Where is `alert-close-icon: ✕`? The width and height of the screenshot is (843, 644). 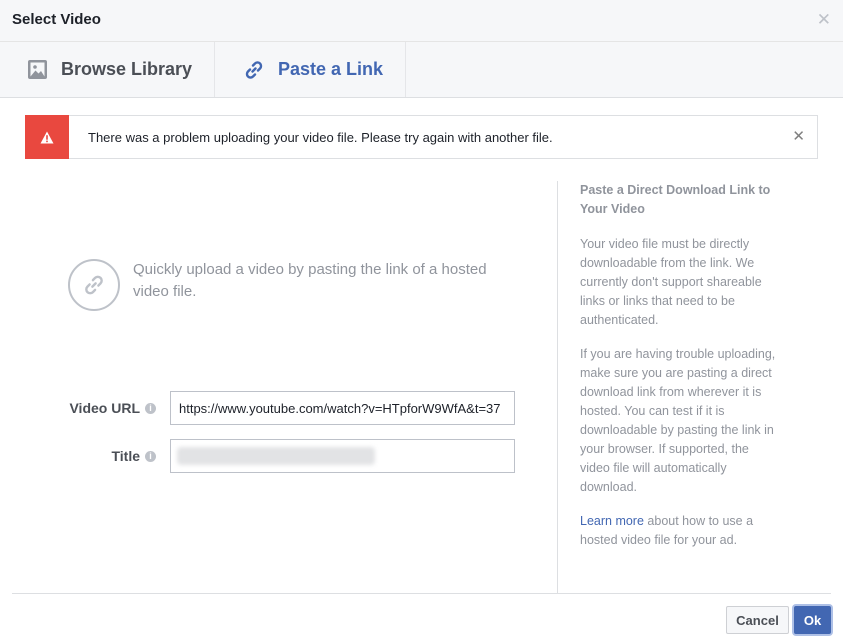 alert-close-icon: ✕ is located at coordinates (798, 137).